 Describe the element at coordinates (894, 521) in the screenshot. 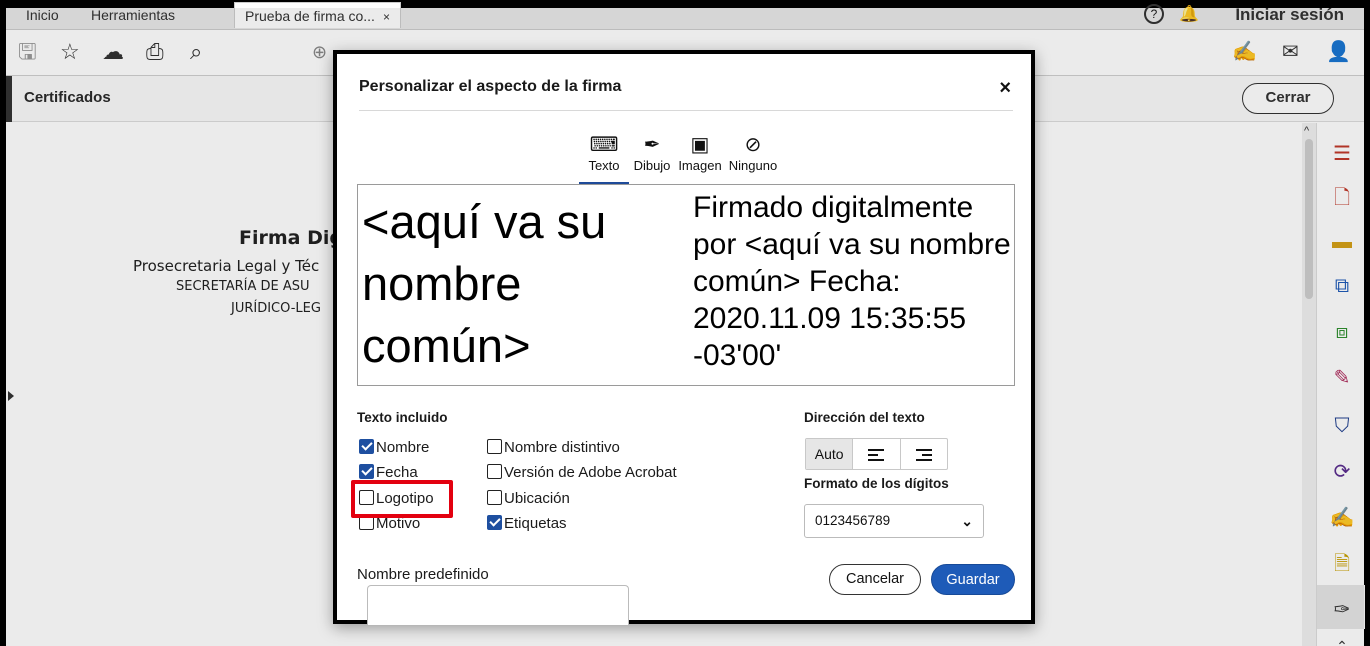

I see `digit-format-select: 0123456789 ⌄` at that location.